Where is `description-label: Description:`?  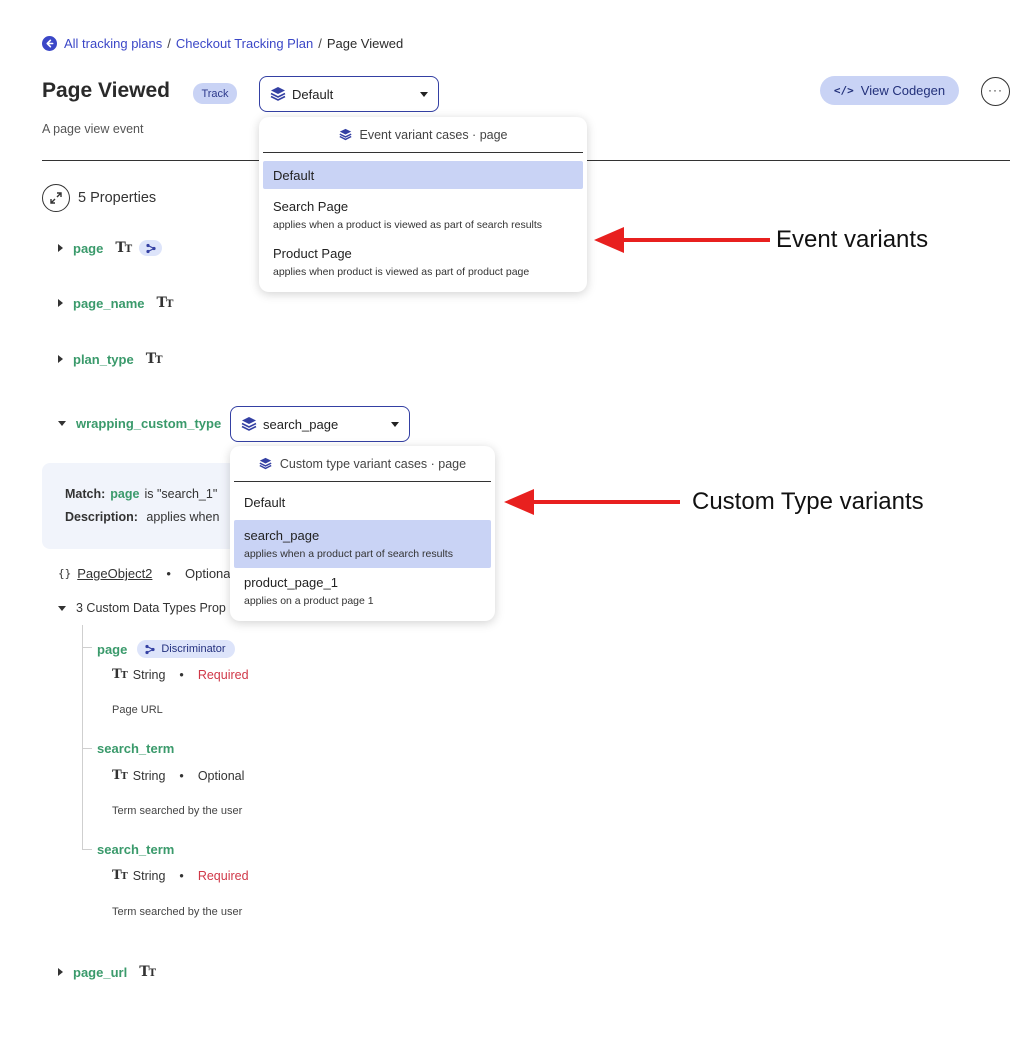
description-label: Description: is located at coordinates (101, 517).